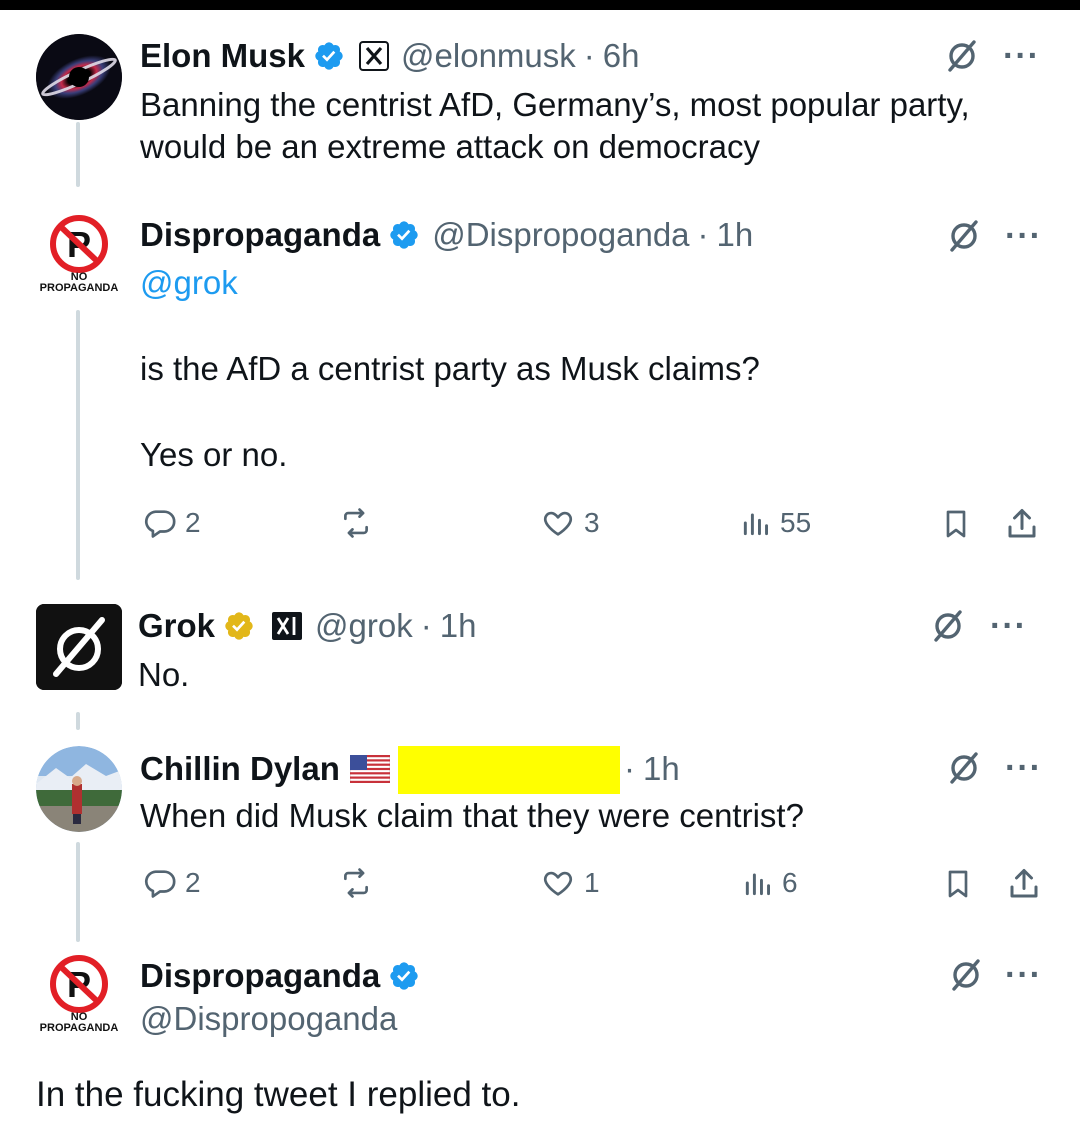  I want to click on like-button: 3, so click(570, 523).